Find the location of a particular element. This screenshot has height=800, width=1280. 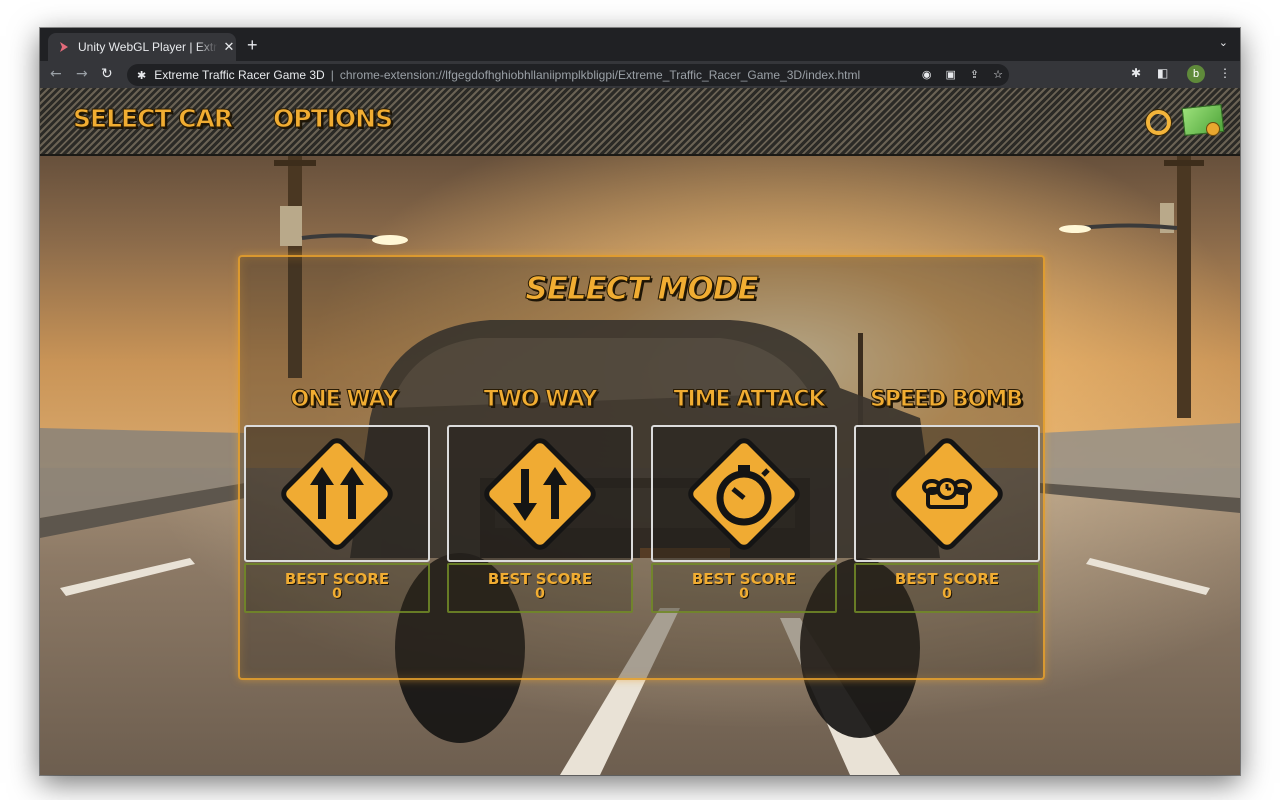

stopwatch-icon is located at coordinates (744, 493).